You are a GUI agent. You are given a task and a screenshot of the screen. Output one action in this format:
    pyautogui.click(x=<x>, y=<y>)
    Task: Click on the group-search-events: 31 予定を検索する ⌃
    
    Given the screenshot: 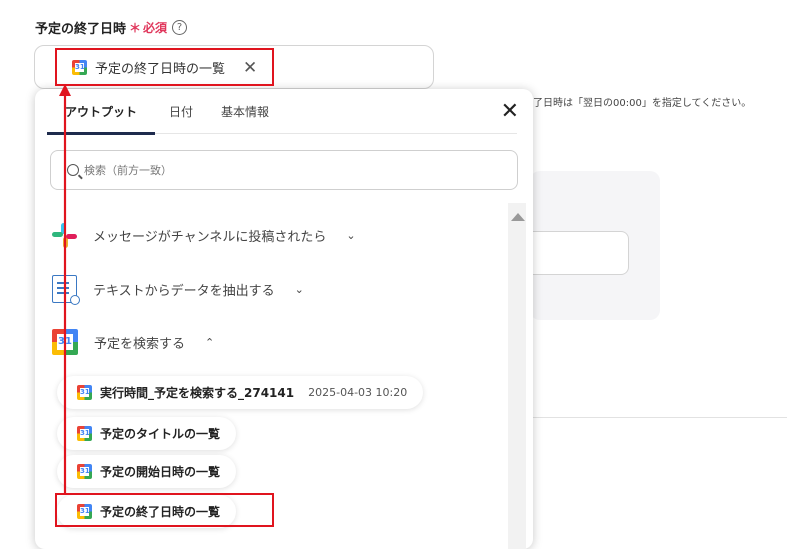 What is the action you would take?
    pyautogui.click(x=133, y=342)
    